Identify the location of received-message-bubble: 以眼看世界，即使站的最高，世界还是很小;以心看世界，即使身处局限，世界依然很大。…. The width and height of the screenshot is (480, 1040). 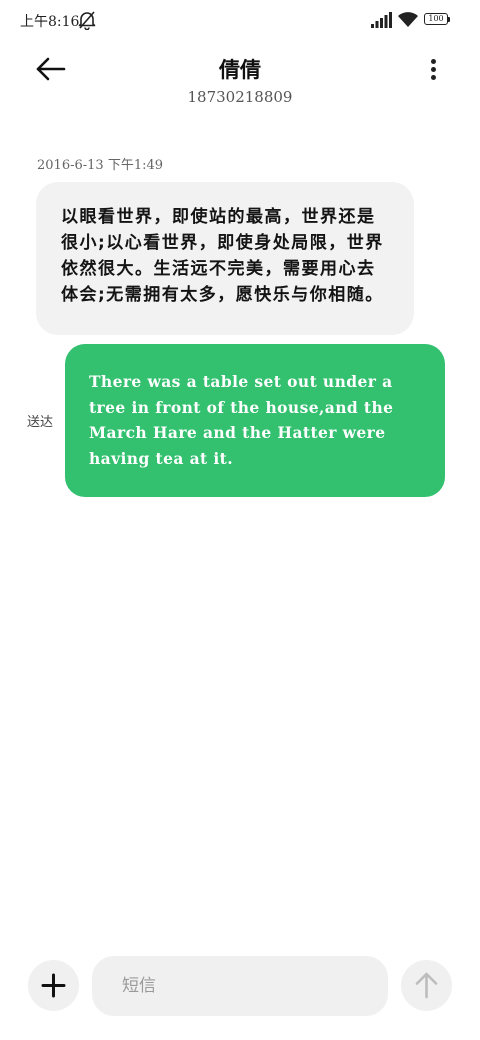
(225, 258).